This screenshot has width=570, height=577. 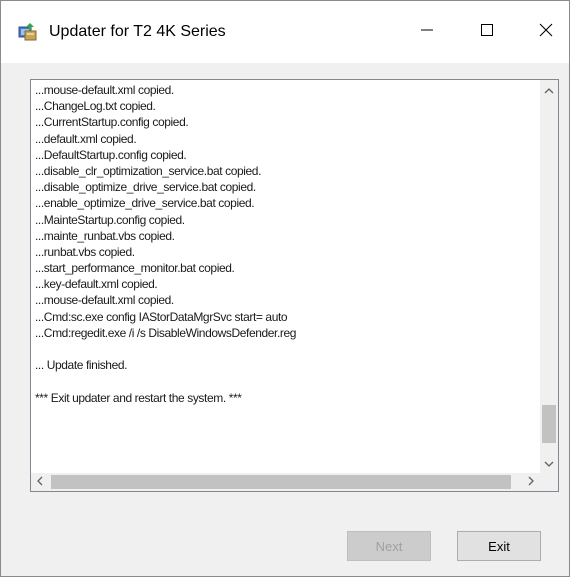 I want to click on close-icon, so click(x=546, y=32).